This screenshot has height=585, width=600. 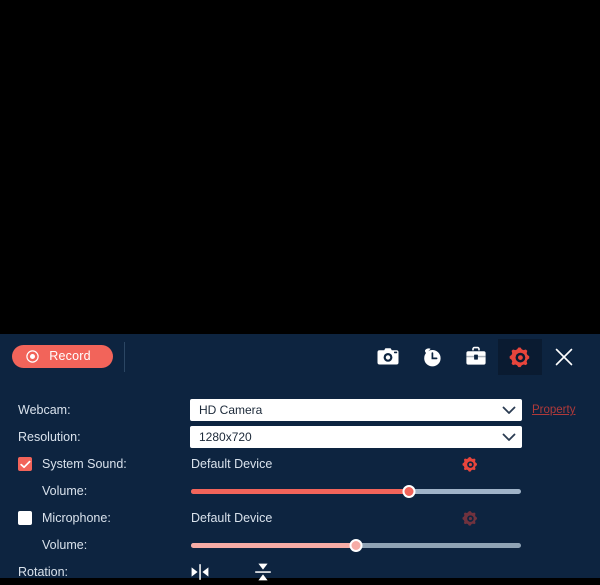 I want to click on check-icon, so click(x=24, y=464).